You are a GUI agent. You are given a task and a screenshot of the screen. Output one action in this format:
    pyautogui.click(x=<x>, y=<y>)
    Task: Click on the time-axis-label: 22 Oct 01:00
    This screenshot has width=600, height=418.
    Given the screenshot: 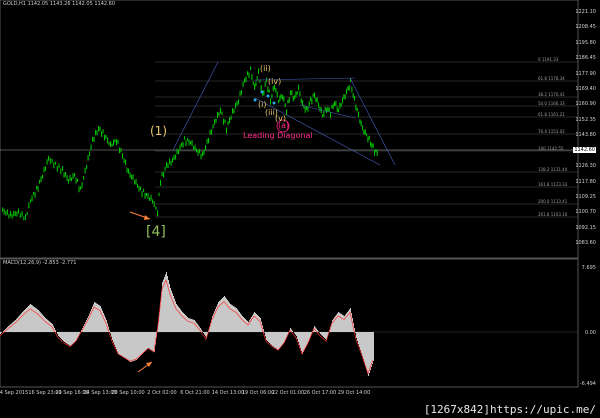 What is the action you would take?
    pyautogui.click(x=288, y=393)
    